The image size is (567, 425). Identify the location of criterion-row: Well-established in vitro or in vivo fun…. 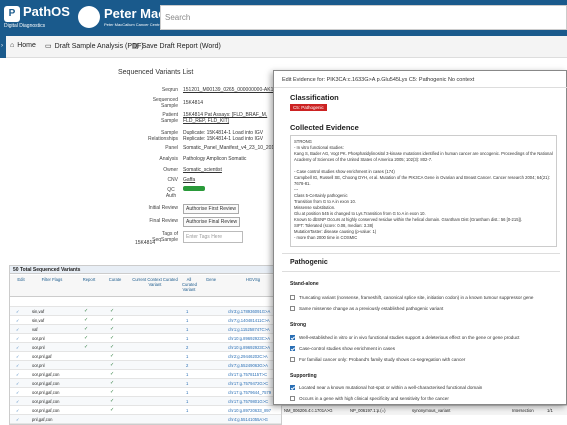
(404, 337).